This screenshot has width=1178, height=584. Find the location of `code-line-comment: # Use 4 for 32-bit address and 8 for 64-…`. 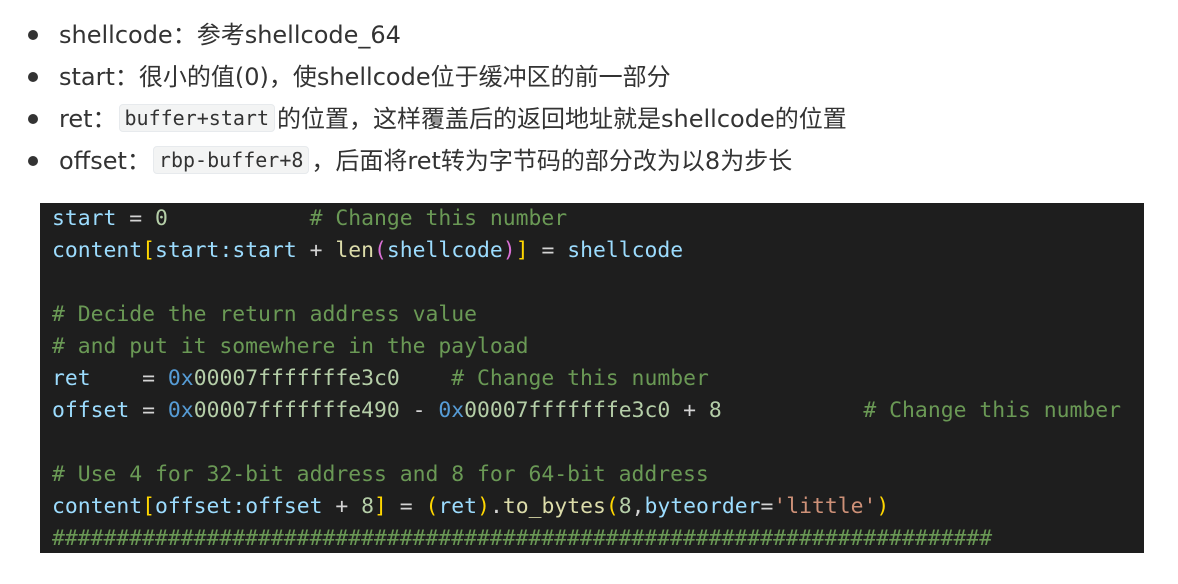

code-line-comment: # Use 4 for 32-bit address and 8 for 64-… is located at coordinates (380, 474).